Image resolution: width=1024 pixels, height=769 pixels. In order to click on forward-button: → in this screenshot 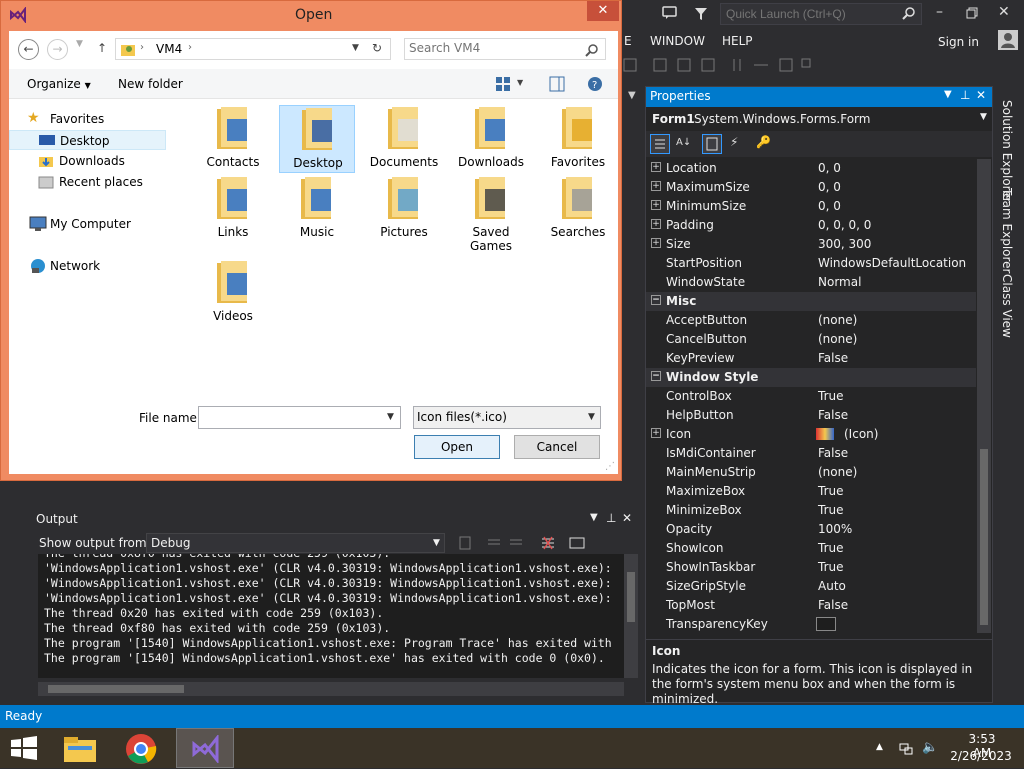, I will do `click(57, 49)`.